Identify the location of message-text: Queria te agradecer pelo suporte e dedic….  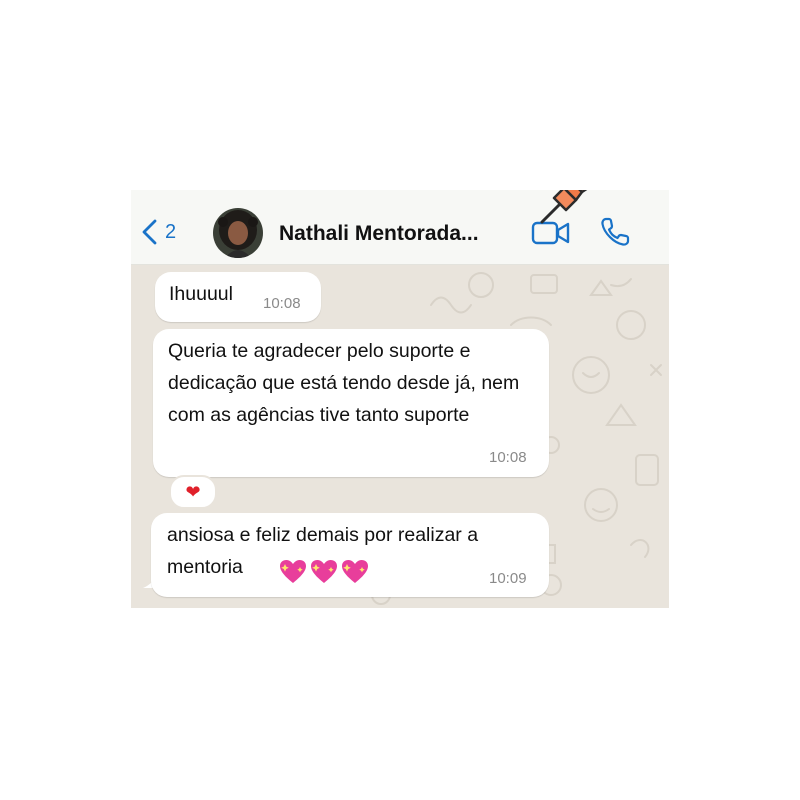
(344, 383).